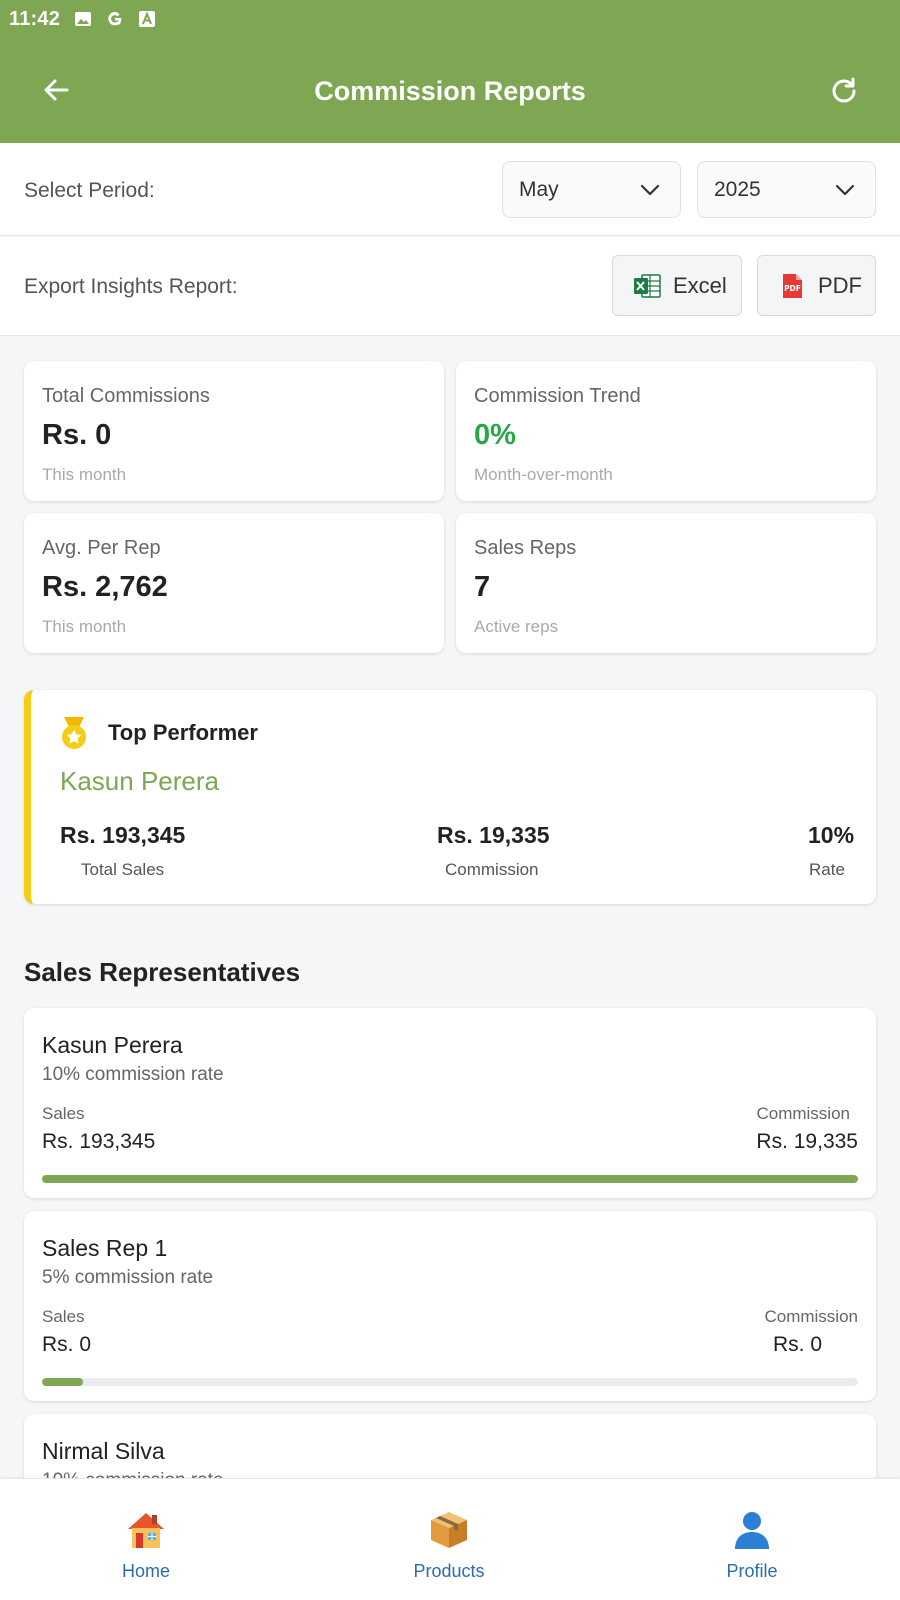 The width and height of the screenshot is (900, 1600). What do you see at coordinates (666, 583) in the screenshot?
I see `stat-card-sales-reps: Sales Reps 7 Active reps` at bounding box center [666, 583].